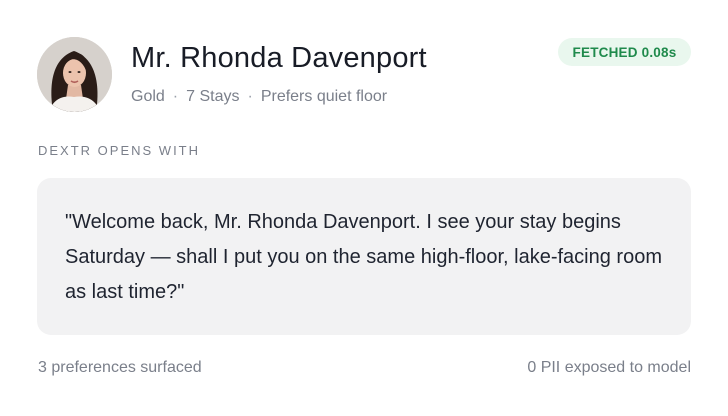  What do you see at coordinates (259, 97) in the screenshot?
I see `guest-meta: Gold · 7 Stays · Prefers quiet floor` at bounding box center [259, 97].